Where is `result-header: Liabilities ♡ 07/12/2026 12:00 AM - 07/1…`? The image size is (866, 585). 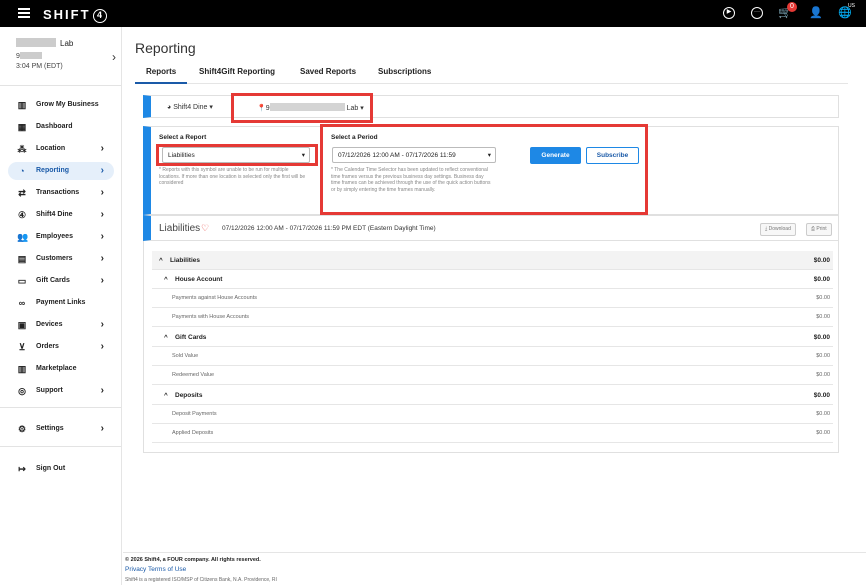
result-header: Liabilities ♡ 07/12/2026 12:00 AM - 07/1… is located at coordinates (491, 228).